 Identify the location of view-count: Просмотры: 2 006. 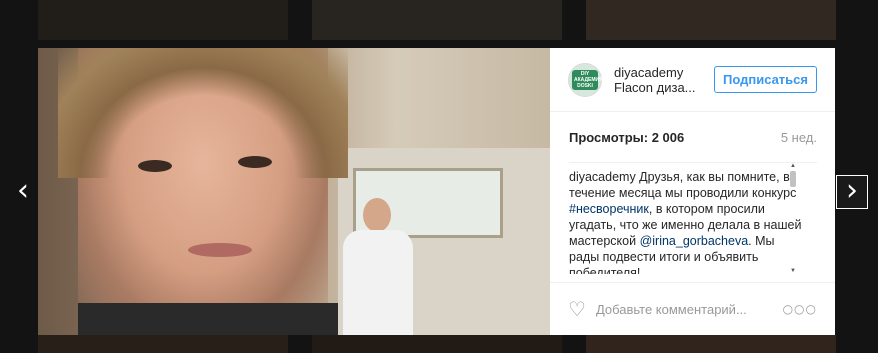
(627, 137).